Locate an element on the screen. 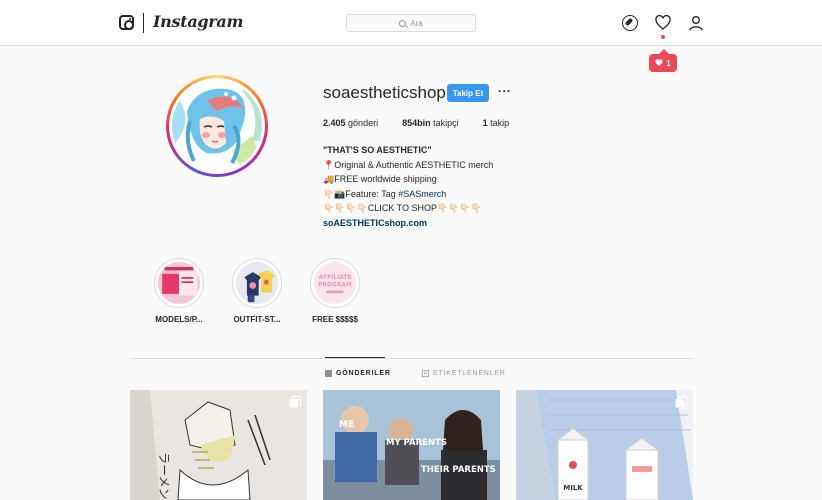 The image size is (822, 500). notification-bubble: 1 is located at coordinates (663, 60).